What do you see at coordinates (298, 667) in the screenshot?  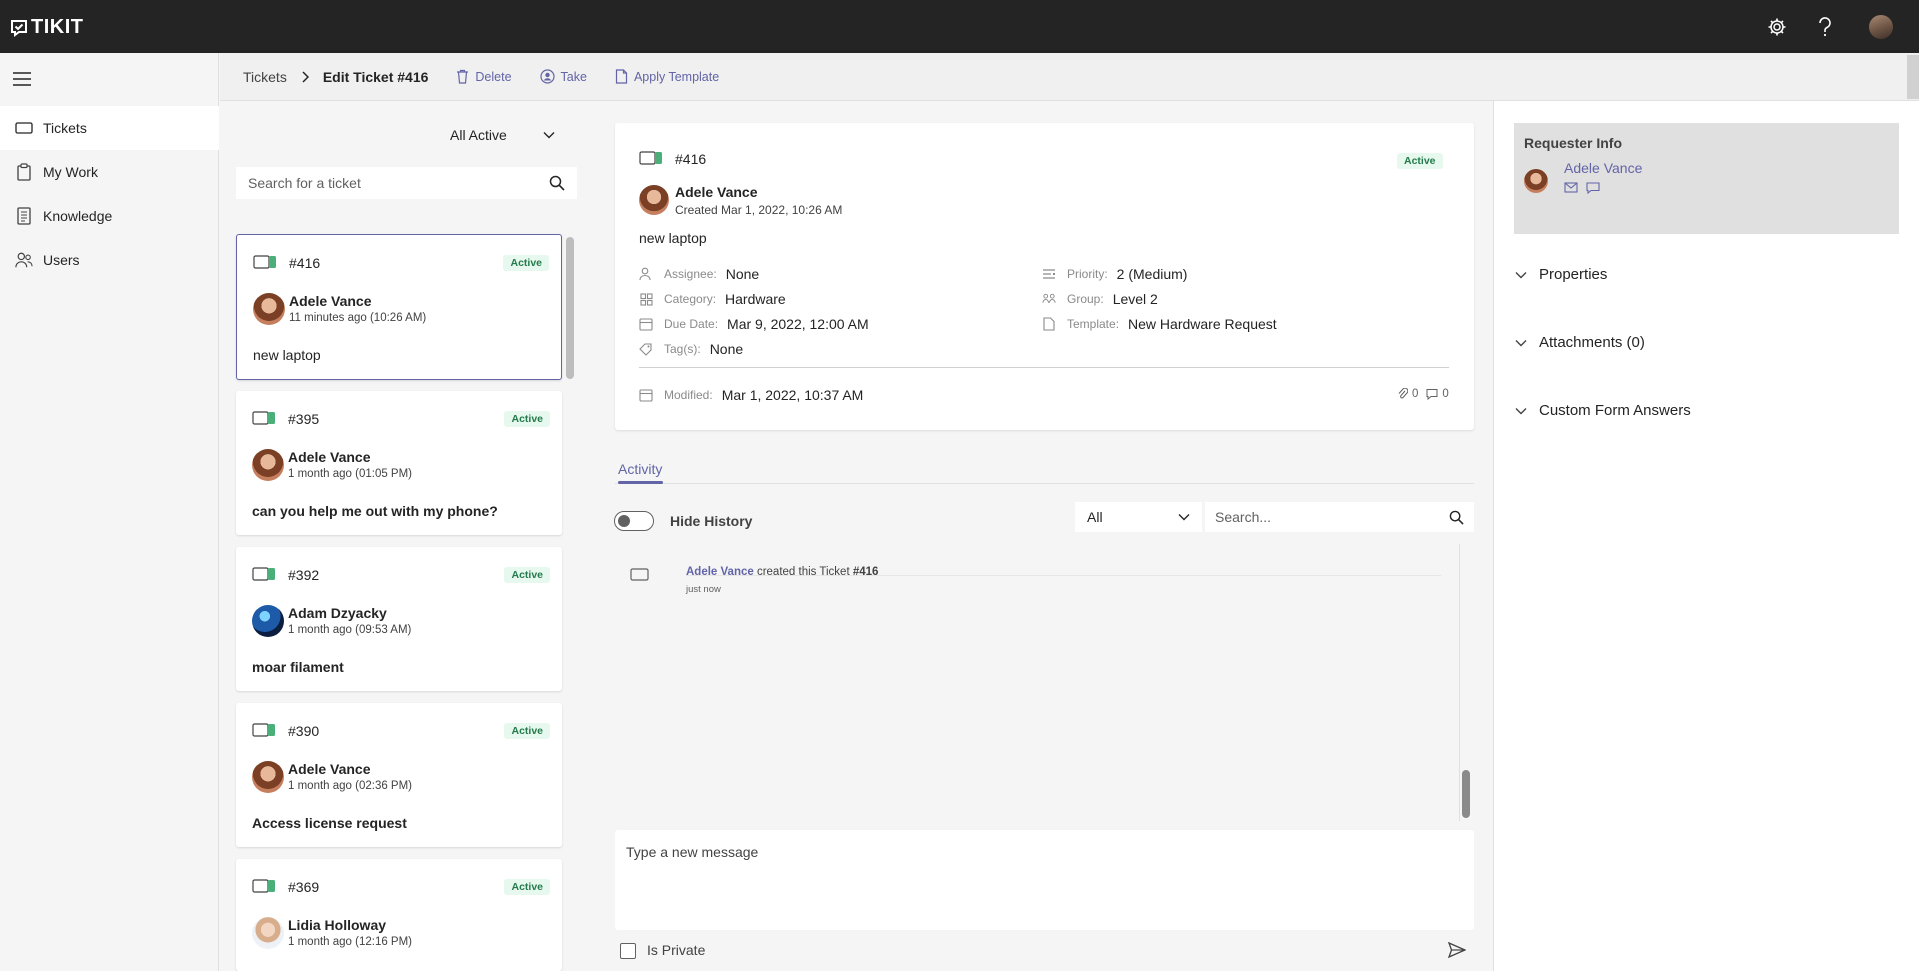 I see `ticket-title: moar filament` at bounding box center [298, 667].